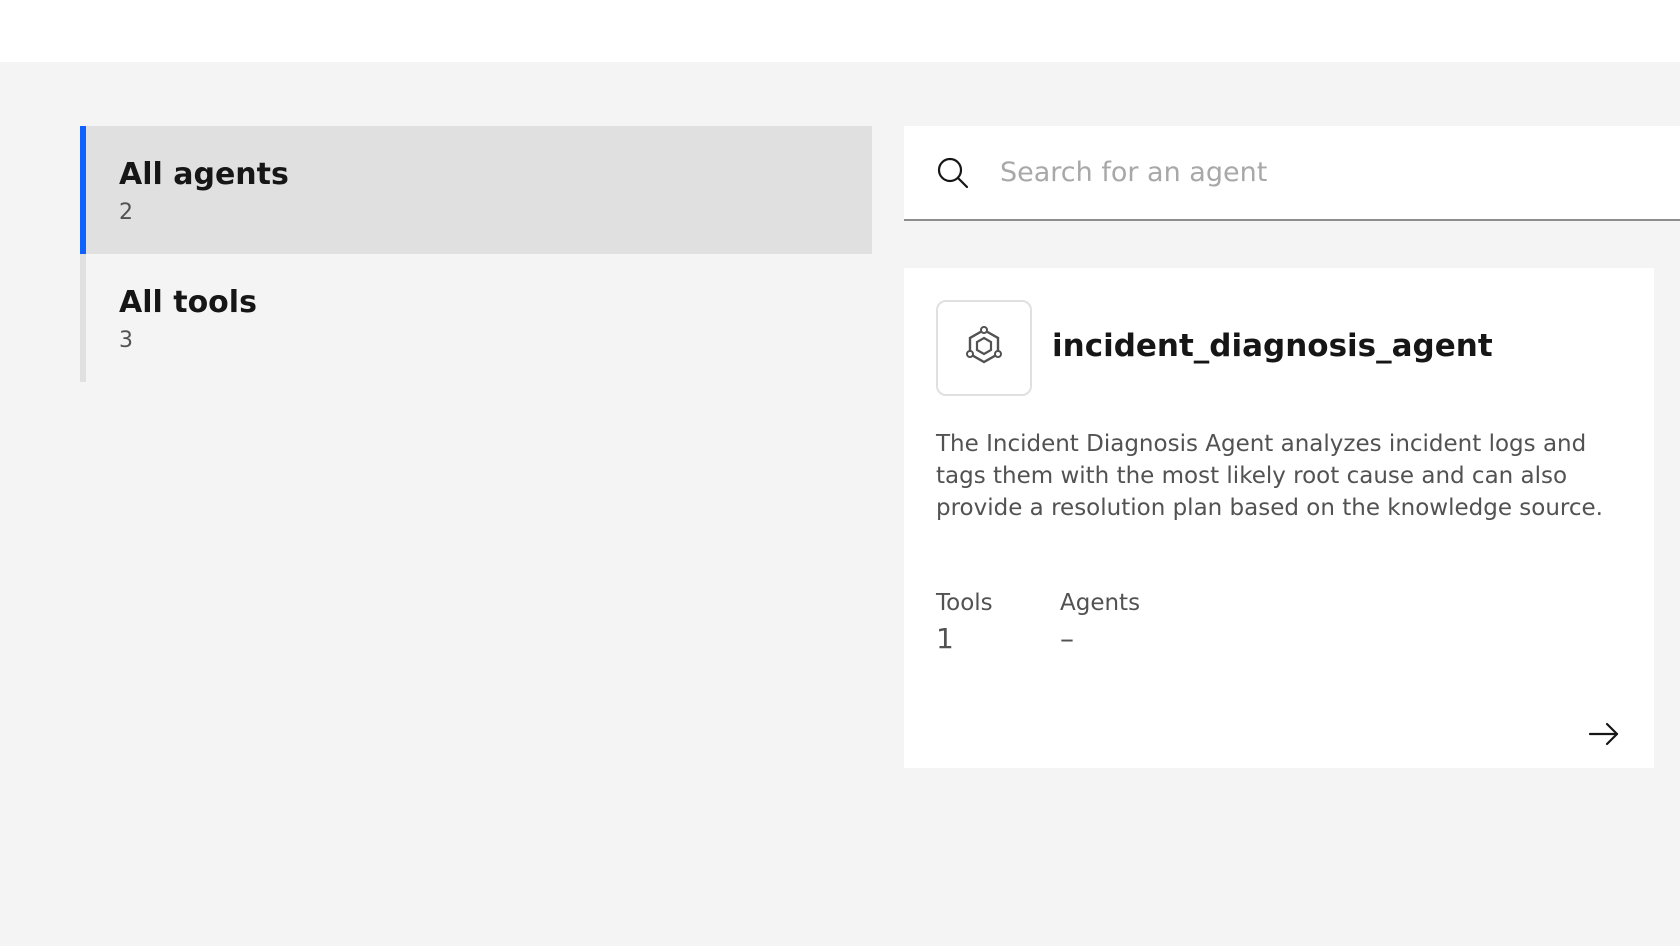  What do you see at coordinates (1067, 638) in the screenshot?
I see `agents-stat-value: –` at bounding box center [1067, 638].